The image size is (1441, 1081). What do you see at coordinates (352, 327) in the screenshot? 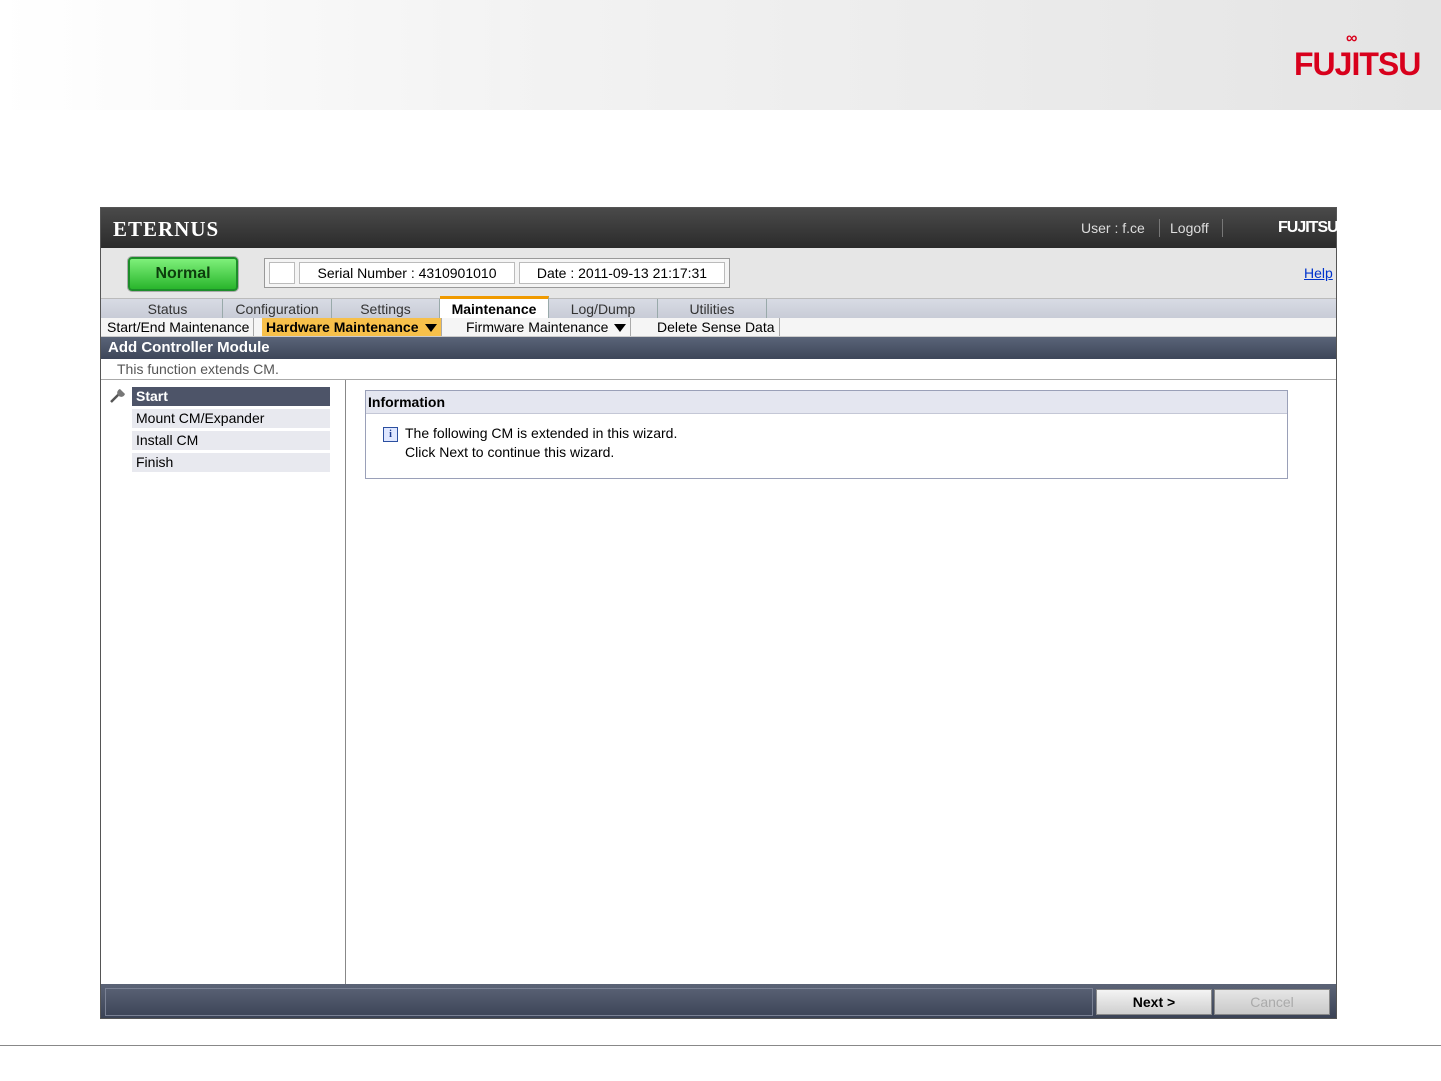
I see `subnav-hardware-maintenance: Hardware Maintenance` at bounding box center [352, 327].